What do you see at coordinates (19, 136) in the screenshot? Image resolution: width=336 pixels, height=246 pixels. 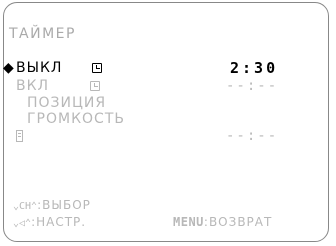 I see `reserve-icon` at bounding box center [19, 136].